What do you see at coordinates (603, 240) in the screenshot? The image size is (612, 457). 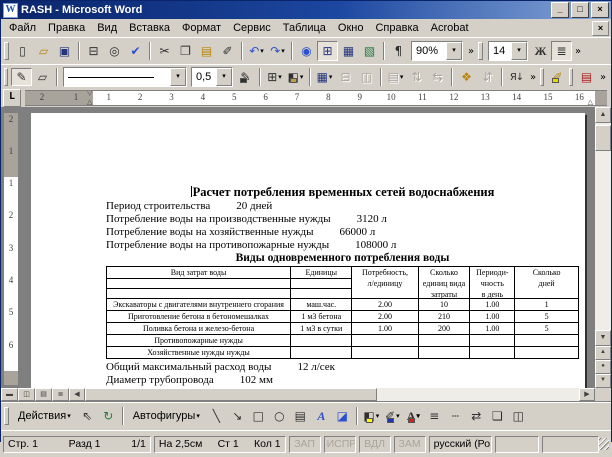 I see `vertical-scroll-track` at bounding box center [603, 240].